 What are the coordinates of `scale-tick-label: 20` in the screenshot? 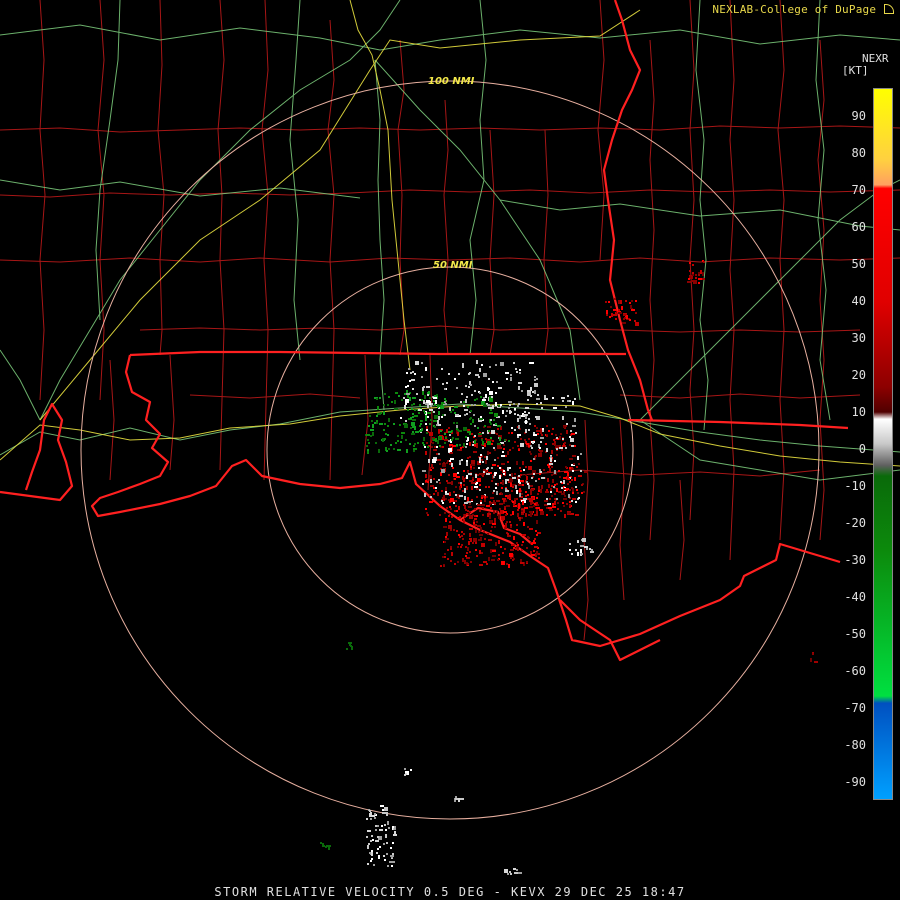 It's located at (858, 375).